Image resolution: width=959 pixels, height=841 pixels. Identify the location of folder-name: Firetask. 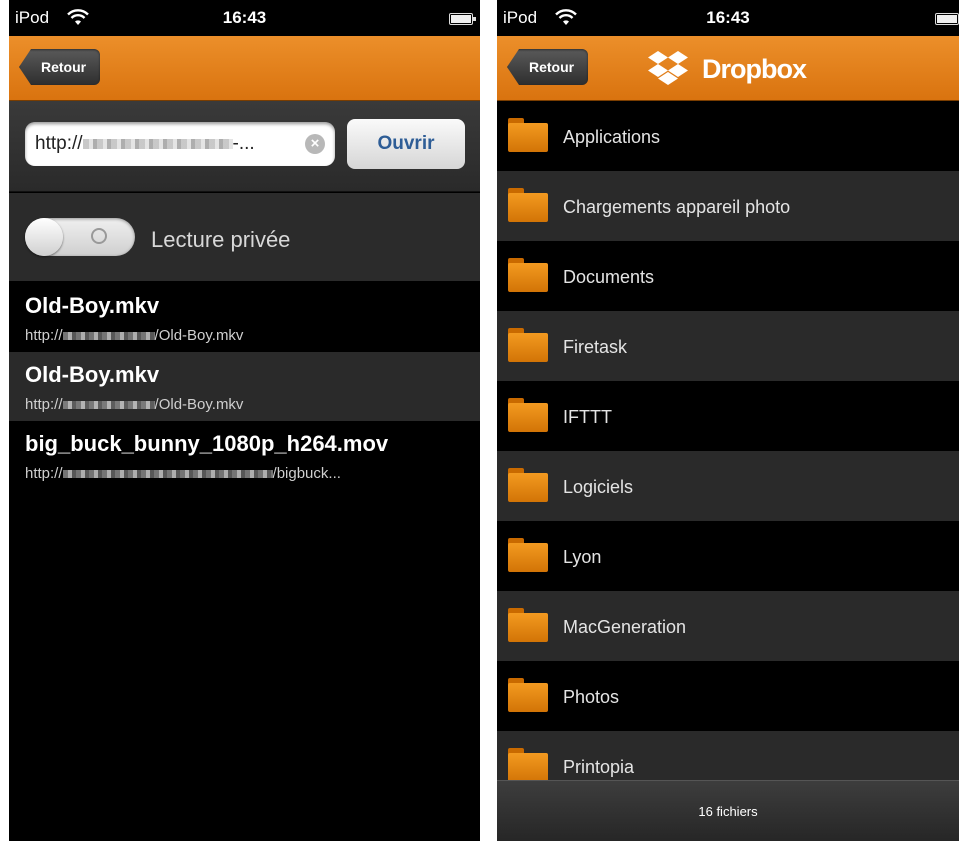
(595, 347).